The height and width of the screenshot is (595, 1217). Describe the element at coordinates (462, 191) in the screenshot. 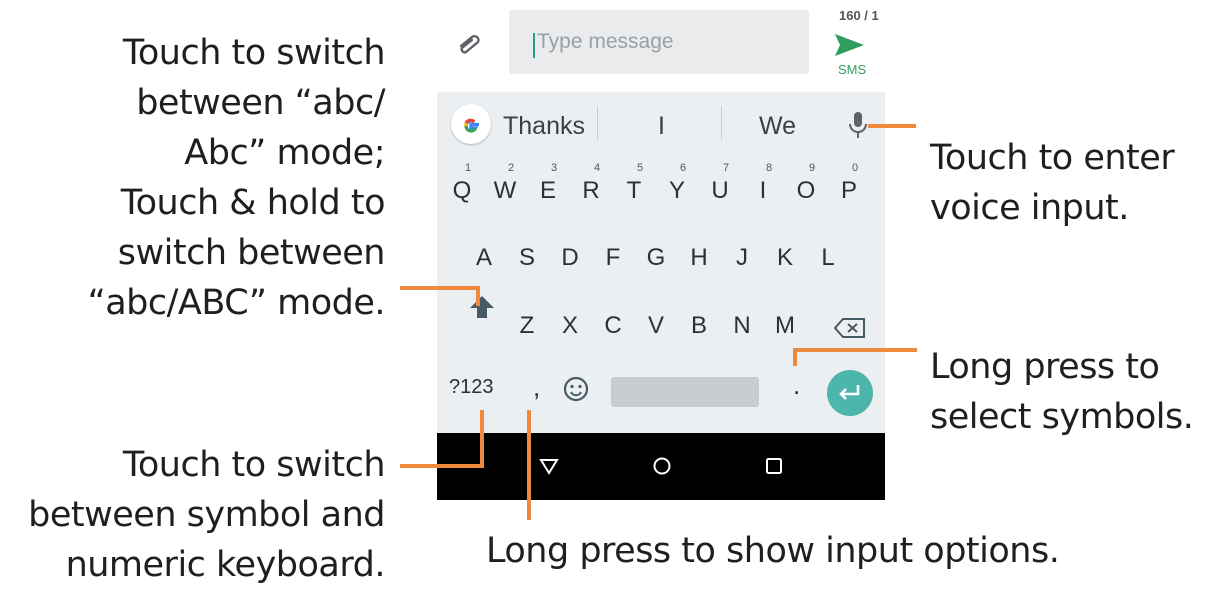

I see `key-q: Q` at that location.